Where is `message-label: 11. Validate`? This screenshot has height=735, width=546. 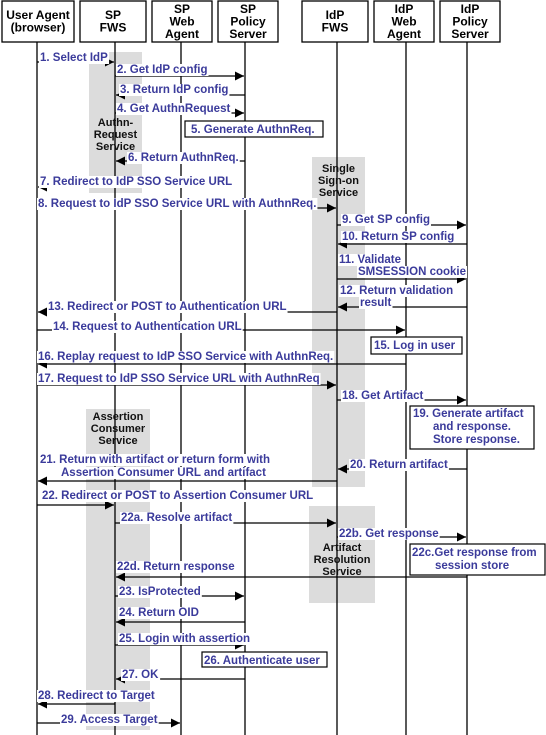 message-label: 11. Validate is located at coordinates (370, 260).